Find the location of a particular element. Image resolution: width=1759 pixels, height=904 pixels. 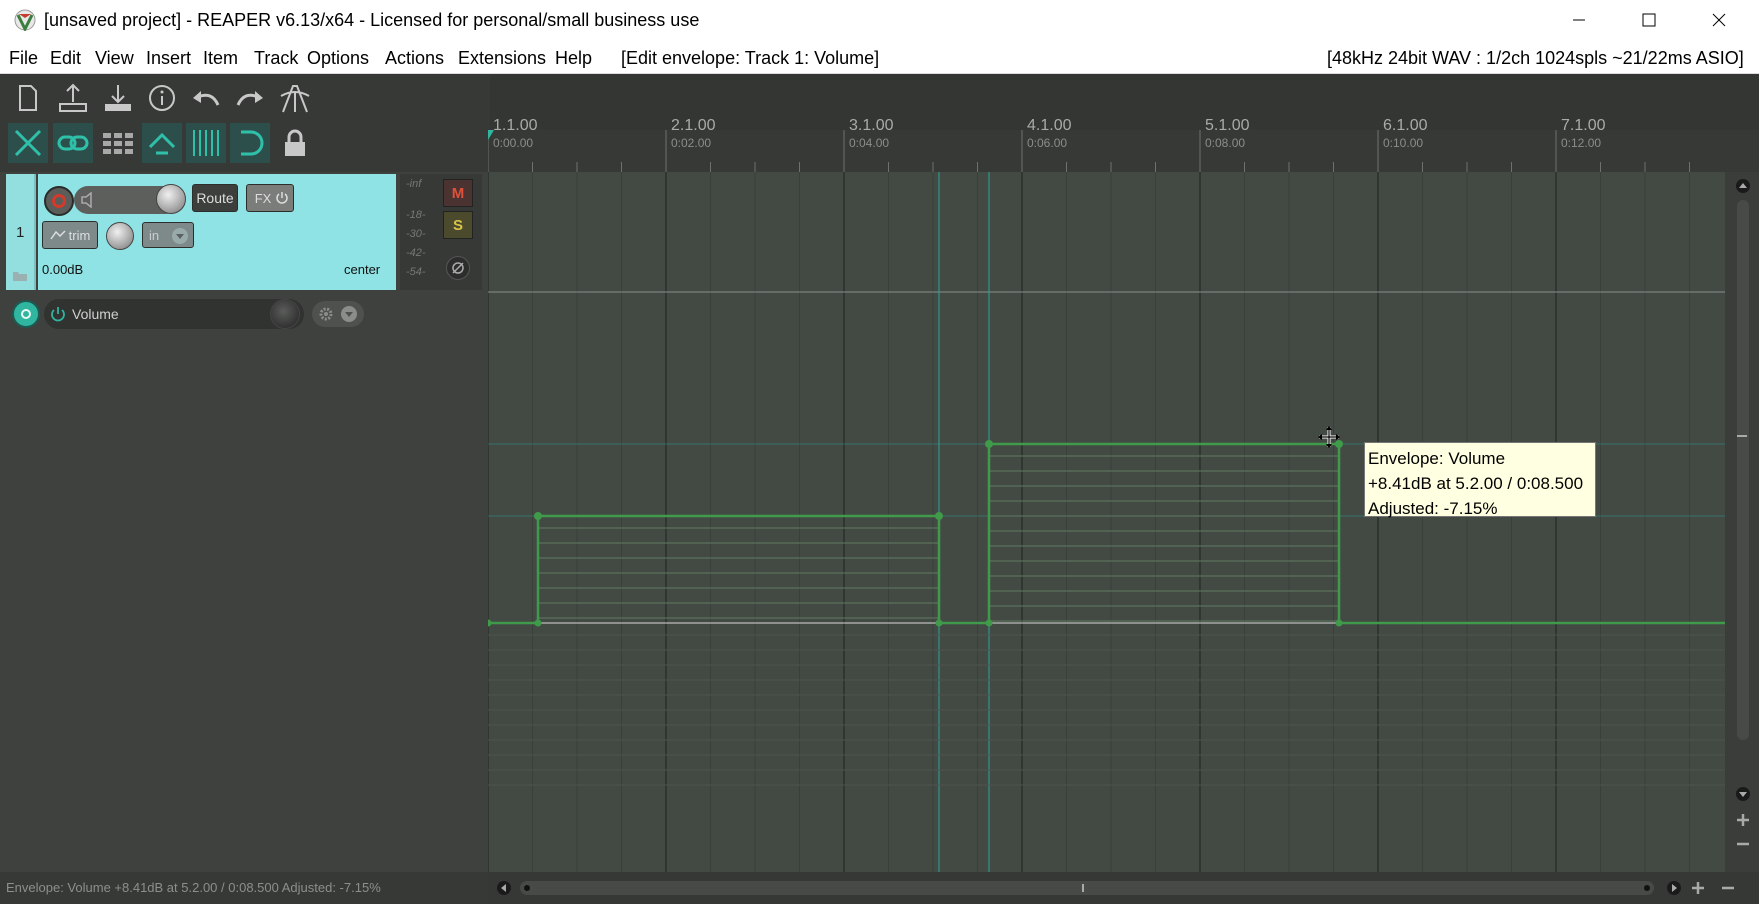

ruler-time-label: 0:00.00 is located at coordinates (513, 143).